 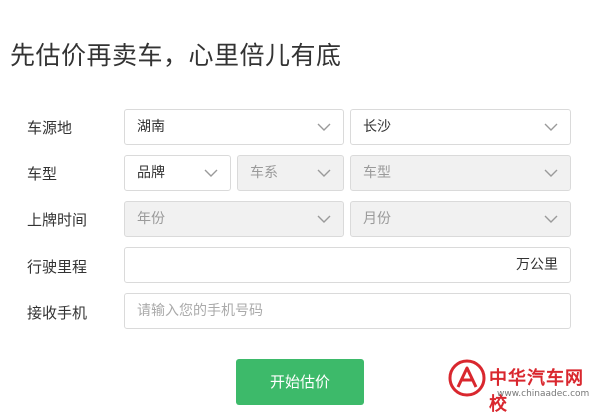 I want to click on phone-field, so click(x=347, y=311).